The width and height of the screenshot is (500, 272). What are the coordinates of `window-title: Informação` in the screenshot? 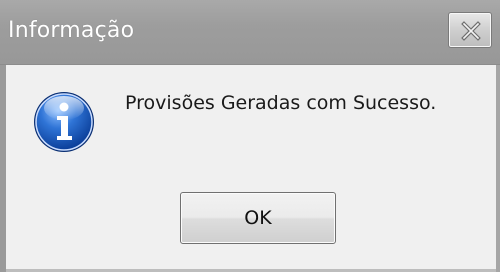 It's located at (71, 30).